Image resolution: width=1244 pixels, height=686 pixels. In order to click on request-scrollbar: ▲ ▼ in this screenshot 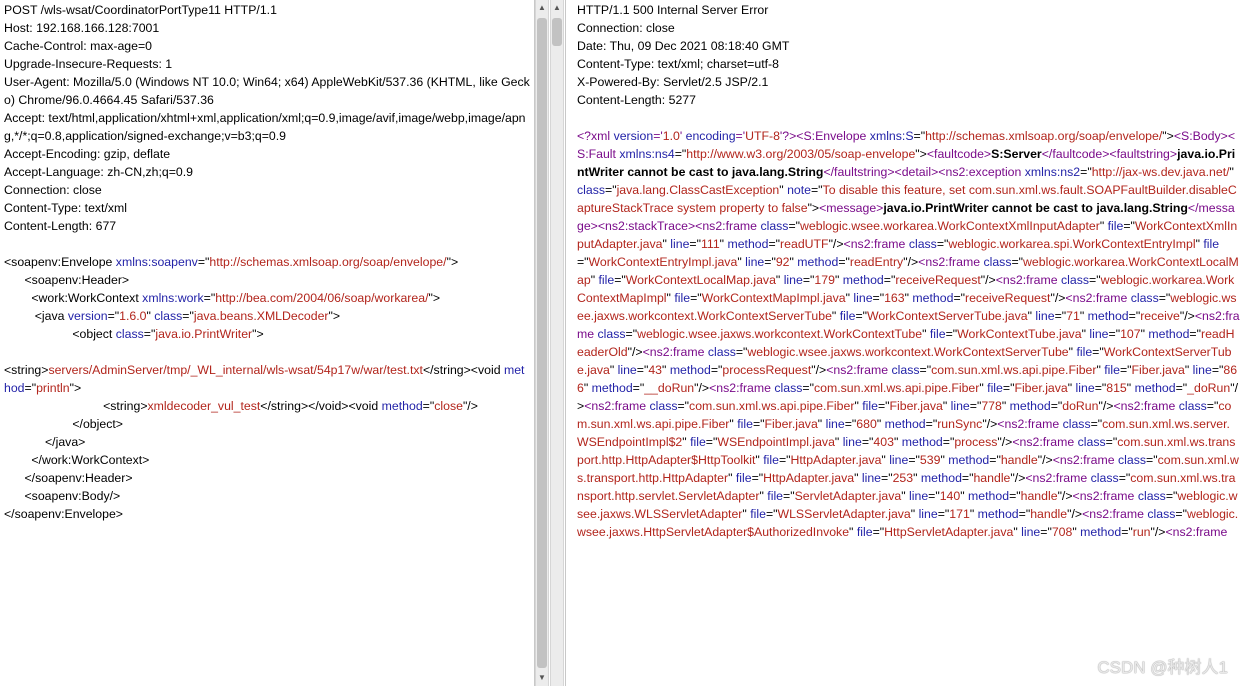, I will do `click(542, 343)`.